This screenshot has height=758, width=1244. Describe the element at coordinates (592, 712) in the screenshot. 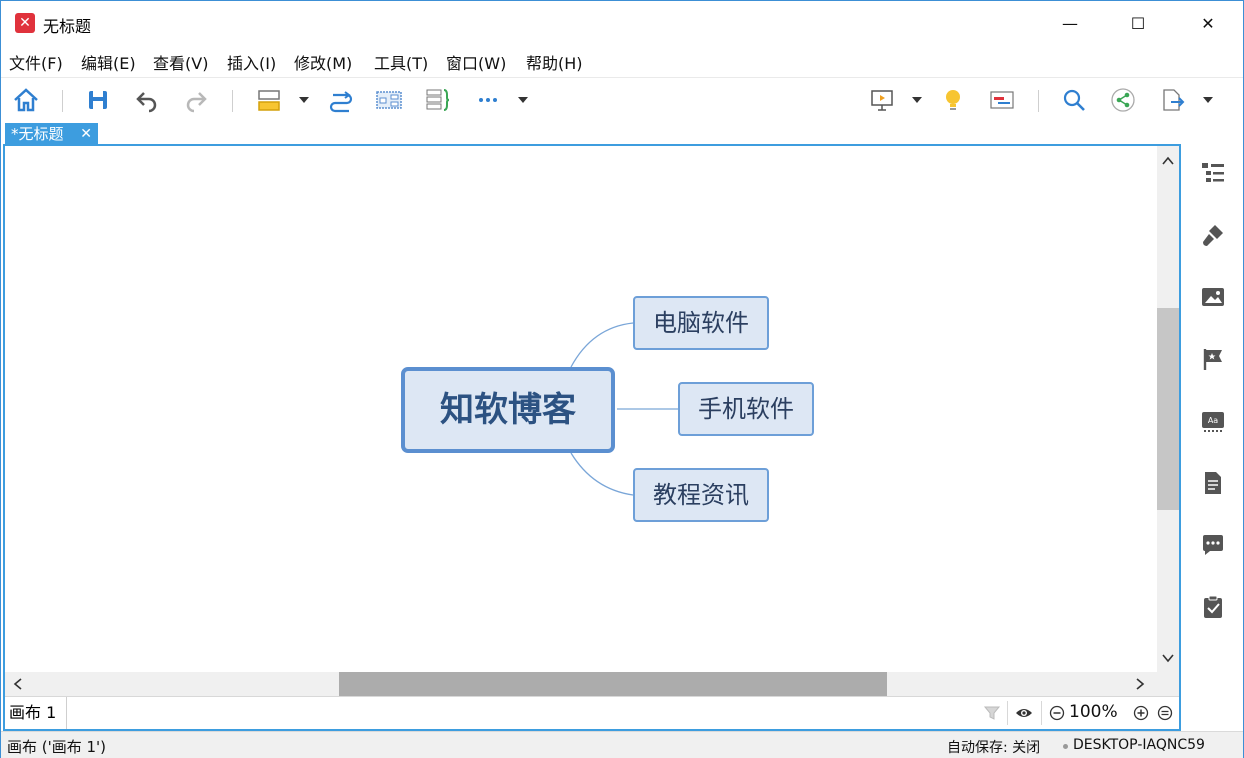

I see `sheet-bar: 画布 1 100%` at that location.